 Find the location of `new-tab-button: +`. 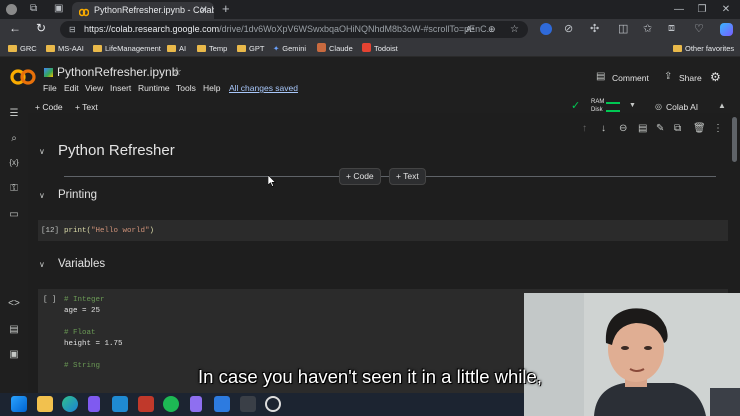

new-tab-button: + is located at coordinates (226, 8).